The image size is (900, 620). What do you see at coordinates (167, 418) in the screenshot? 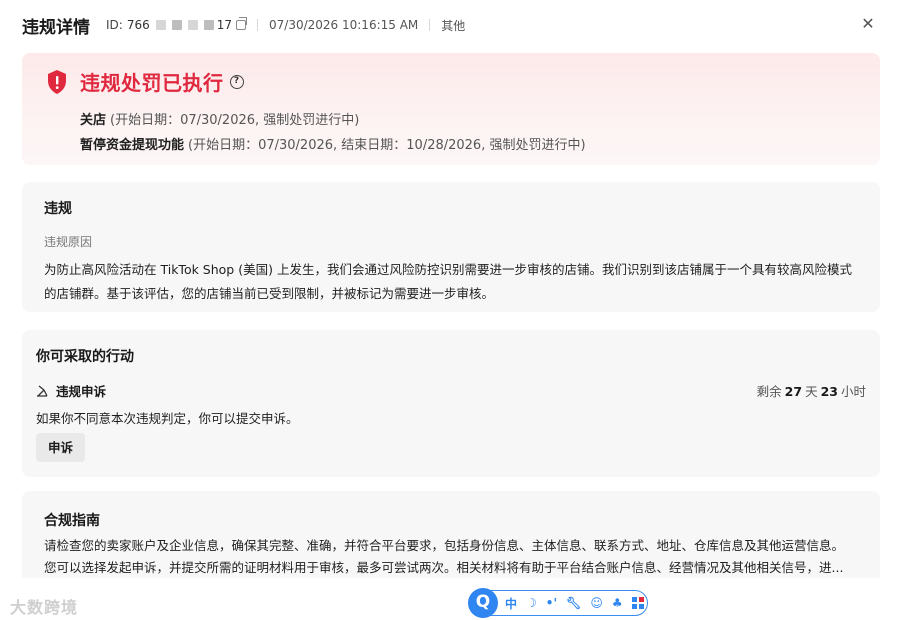
I see `appeal-description: 如果你不同意本次违规判定，你可以提交申诉。` at bounding box center [167, 418].